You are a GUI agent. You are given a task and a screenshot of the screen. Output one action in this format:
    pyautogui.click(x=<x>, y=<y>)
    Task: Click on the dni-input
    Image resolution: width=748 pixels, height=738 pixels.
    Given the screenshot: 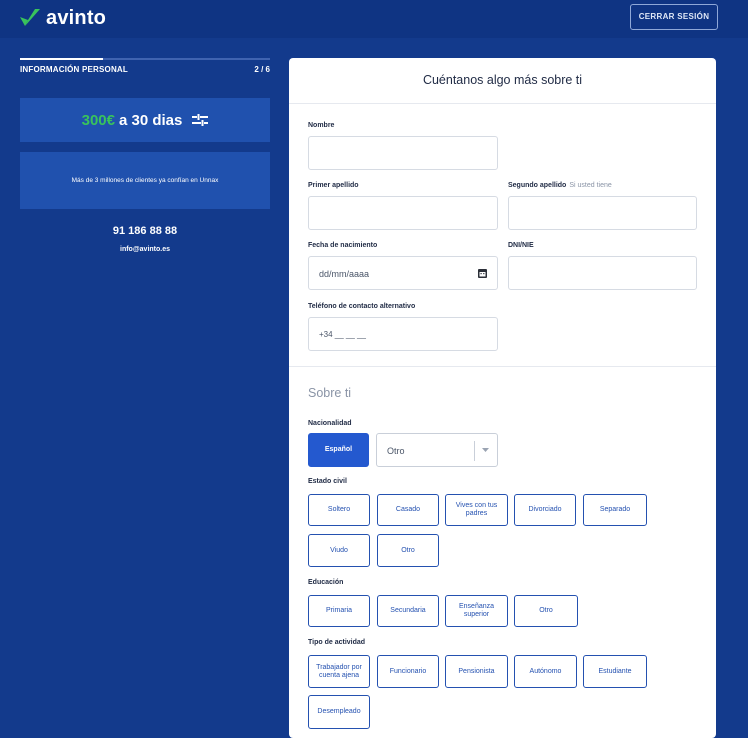 What is the action you would take?
    pyautogui.click(x=602, y=273)
    